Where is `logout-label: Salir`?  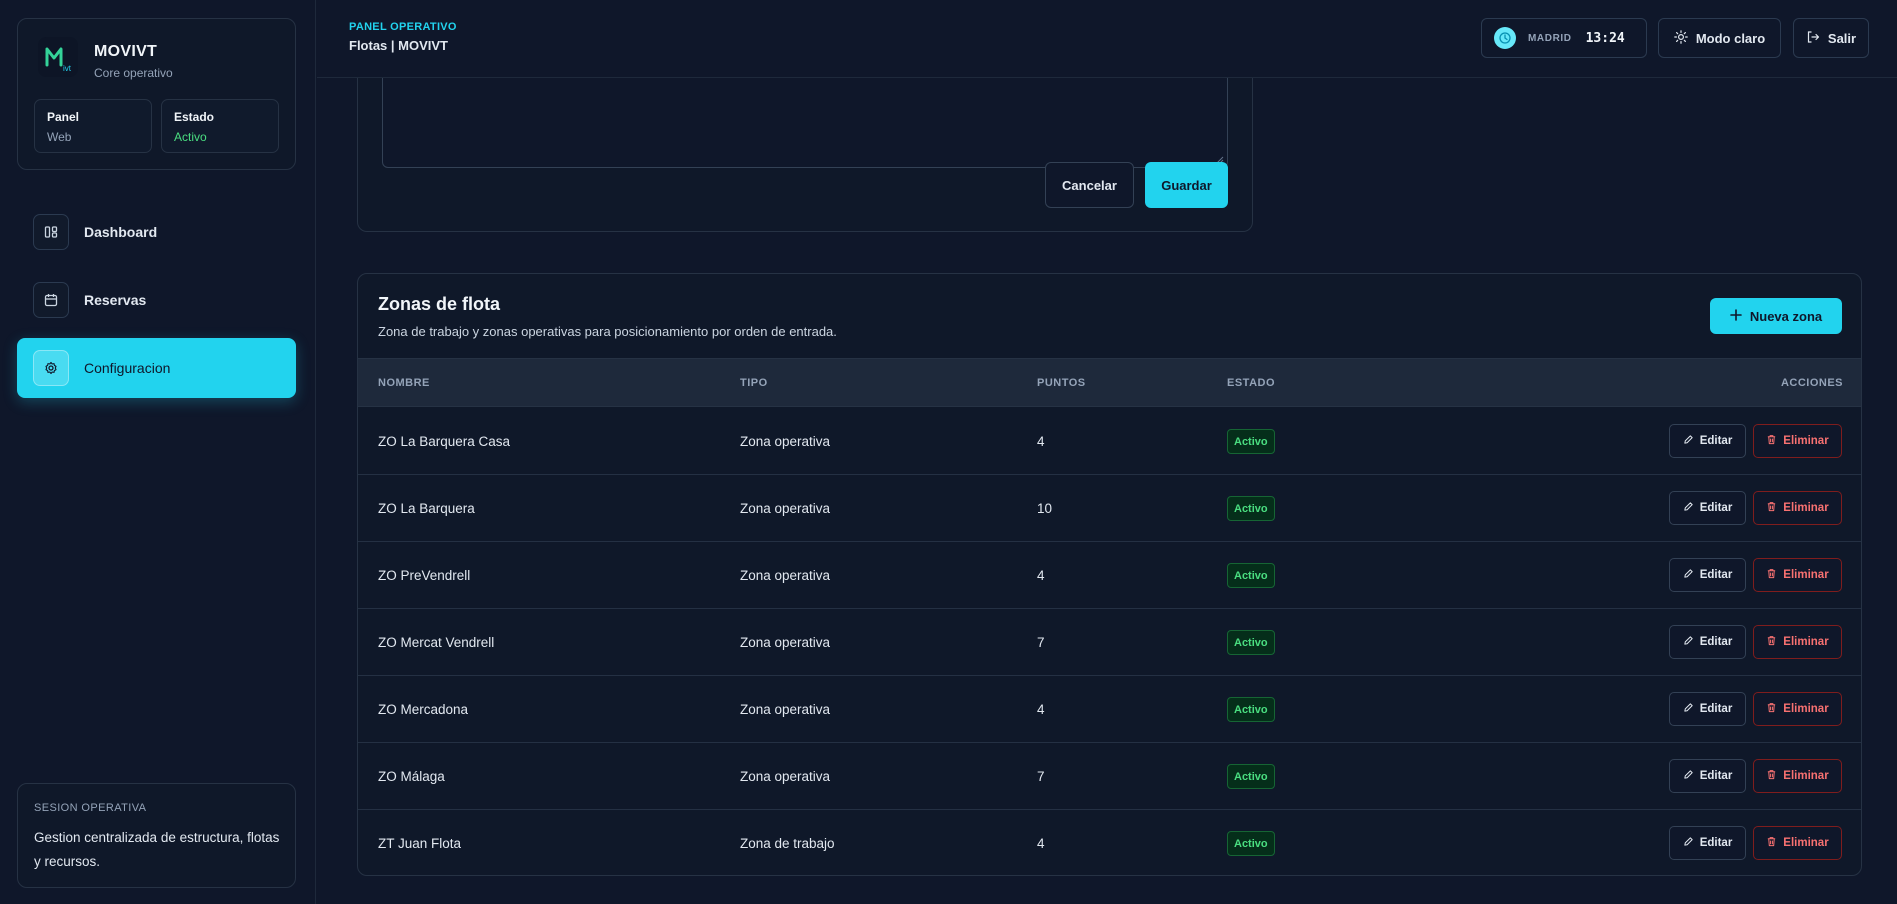 logout-label: Salir is located at coordinates (1842, 38).